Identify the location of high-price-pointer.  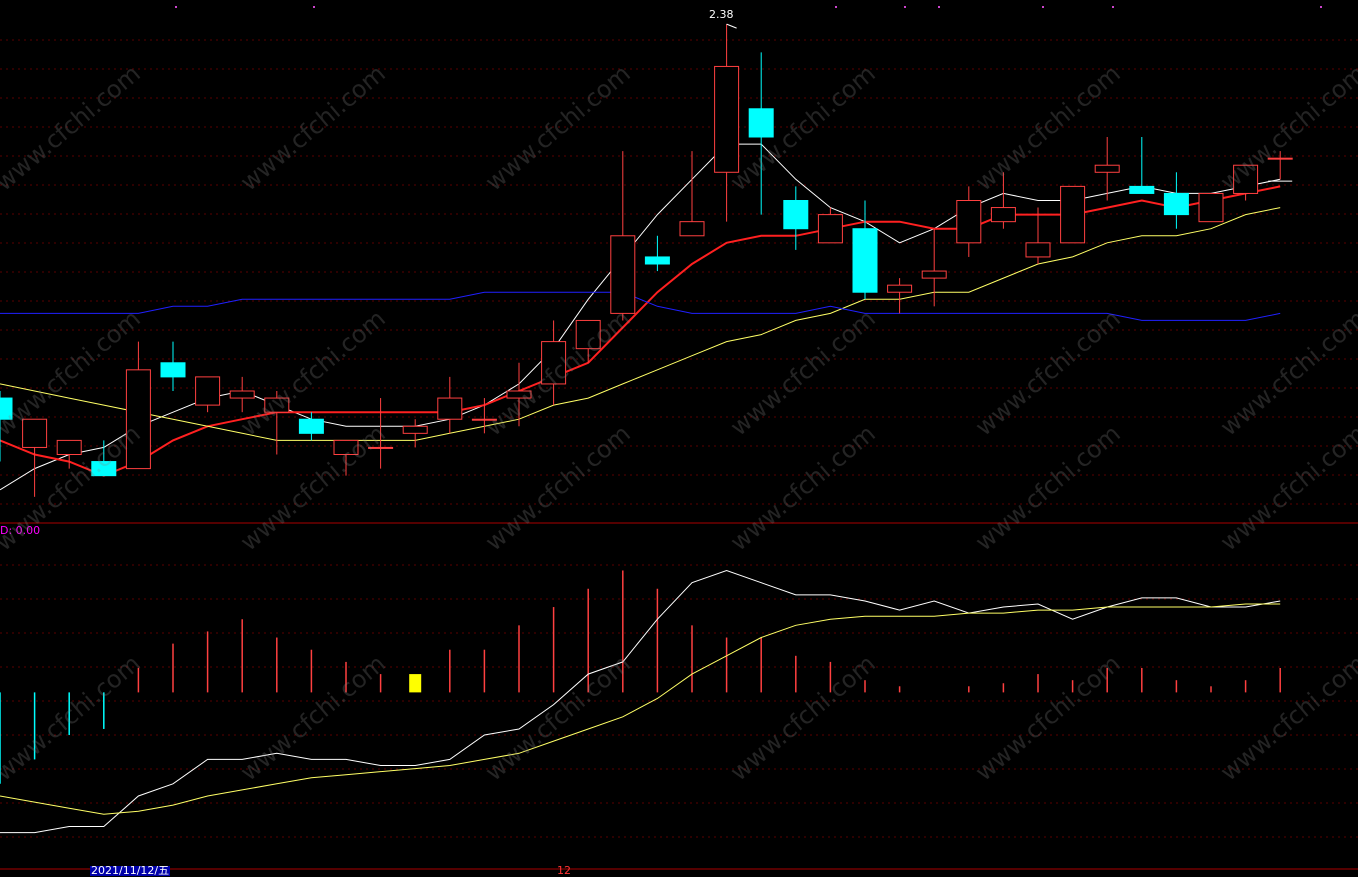
(731, 26).